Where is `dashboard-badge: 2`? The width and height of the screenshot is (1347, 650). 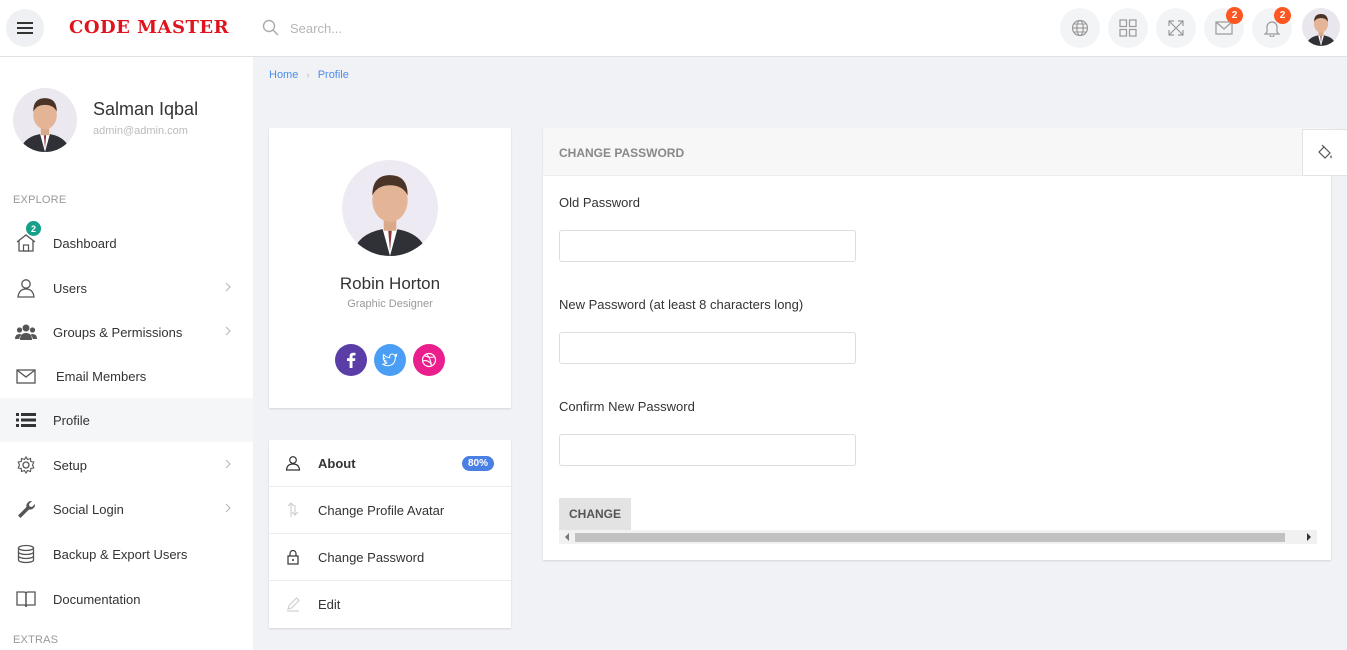
dashboard-badge: 2 is located at coordinates (33, 228).